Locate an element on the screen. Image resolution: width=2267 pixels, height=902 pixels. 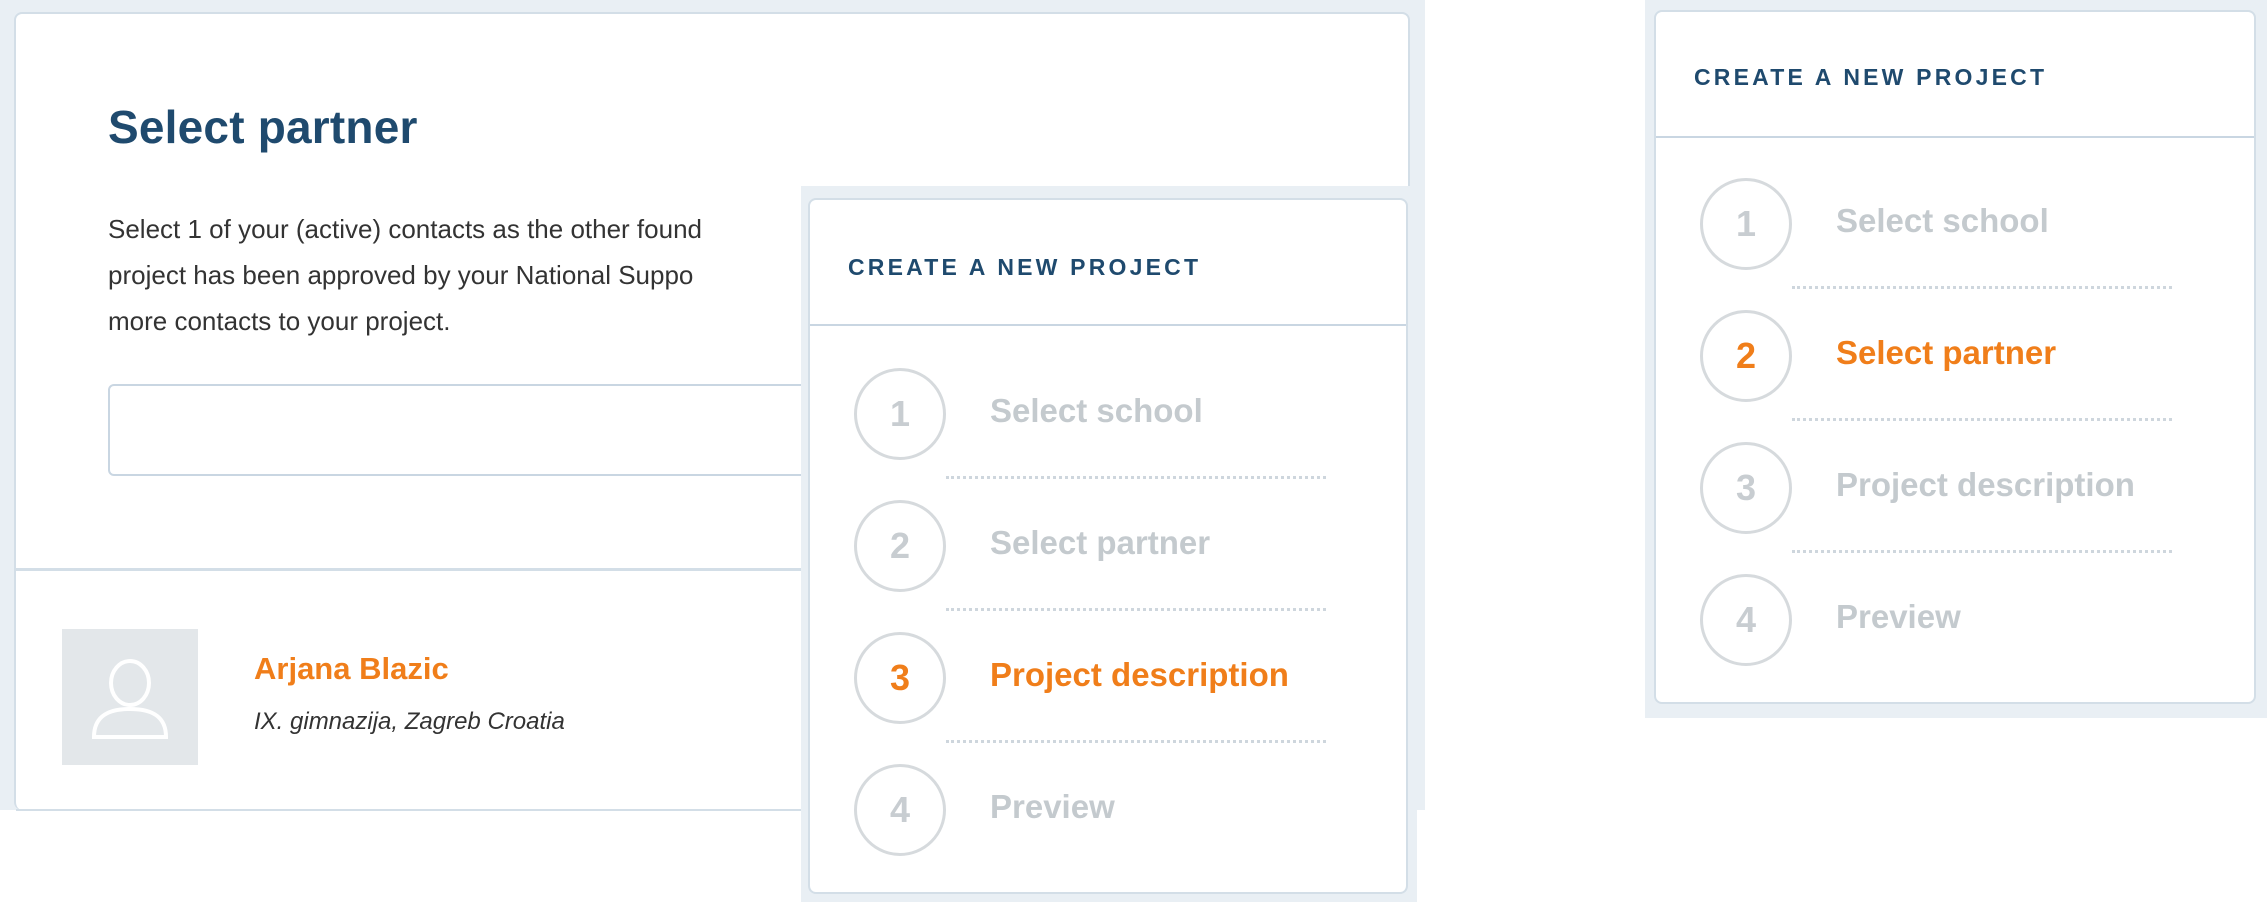
avatar is located at coordinates (130, 697).